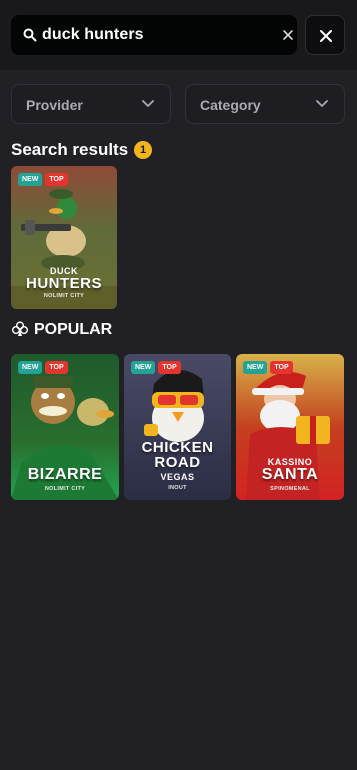 This screenshot has width=357, height=770. What do you see at coordinates (70, 149) in the screenshot?
I see `search-results-title: Search results` at bounding box center [70, 149].